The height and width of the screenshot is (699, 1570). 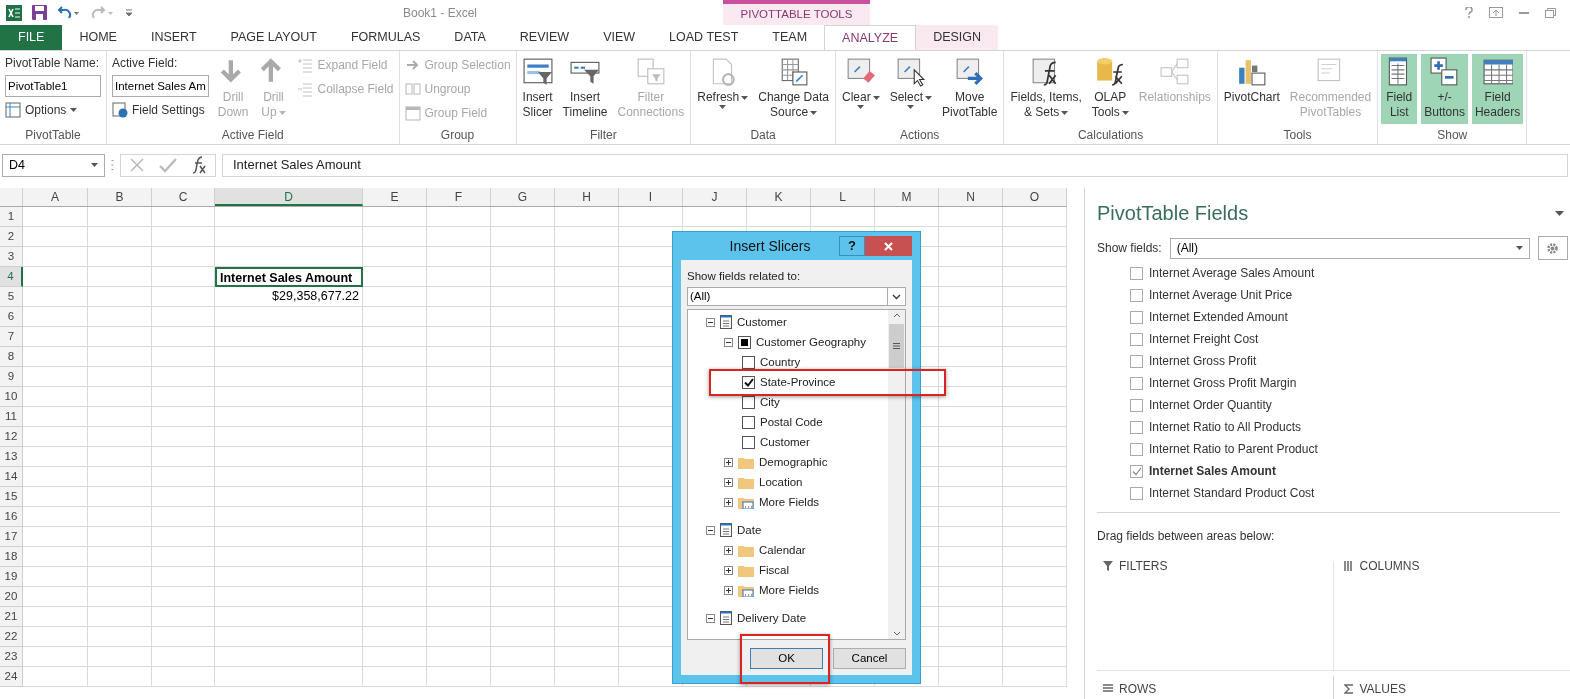 I want to click on tree-item-label: Customer Geography, so click(x=811, y=342).